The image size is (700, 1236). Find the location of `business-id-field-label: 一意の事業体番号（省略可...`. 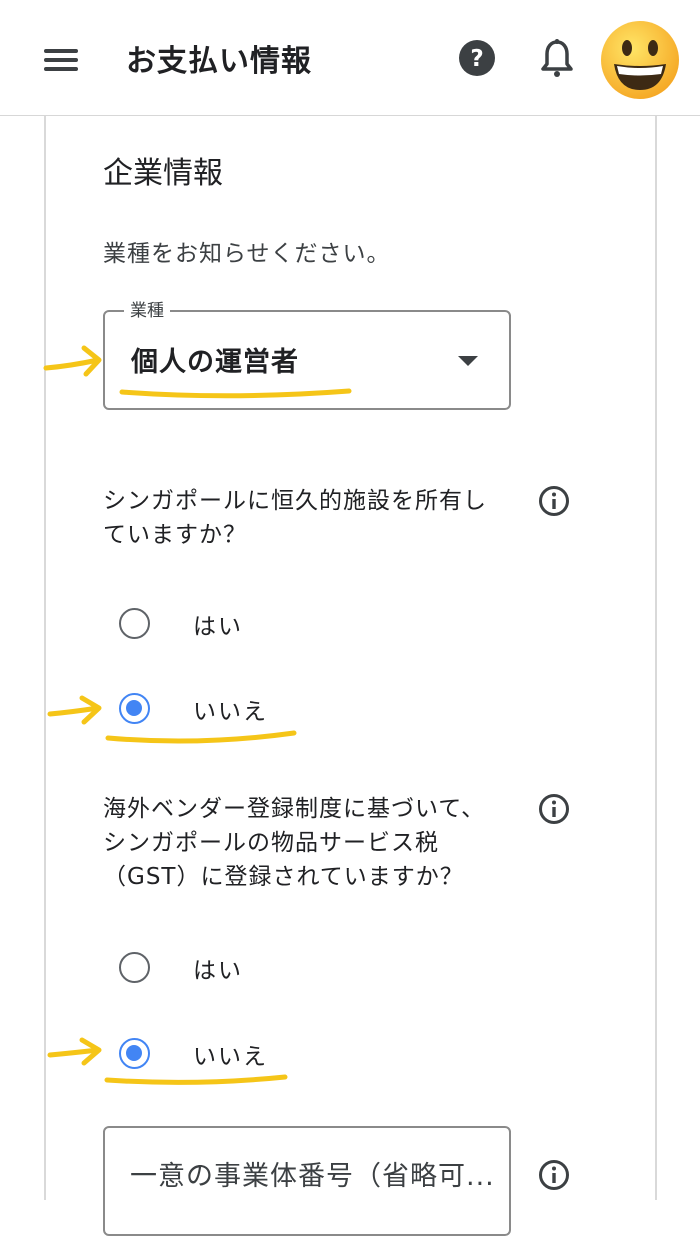

business-id-field-label: 一意の事業体番号（省略可... is located at coordinates (312, 1173).